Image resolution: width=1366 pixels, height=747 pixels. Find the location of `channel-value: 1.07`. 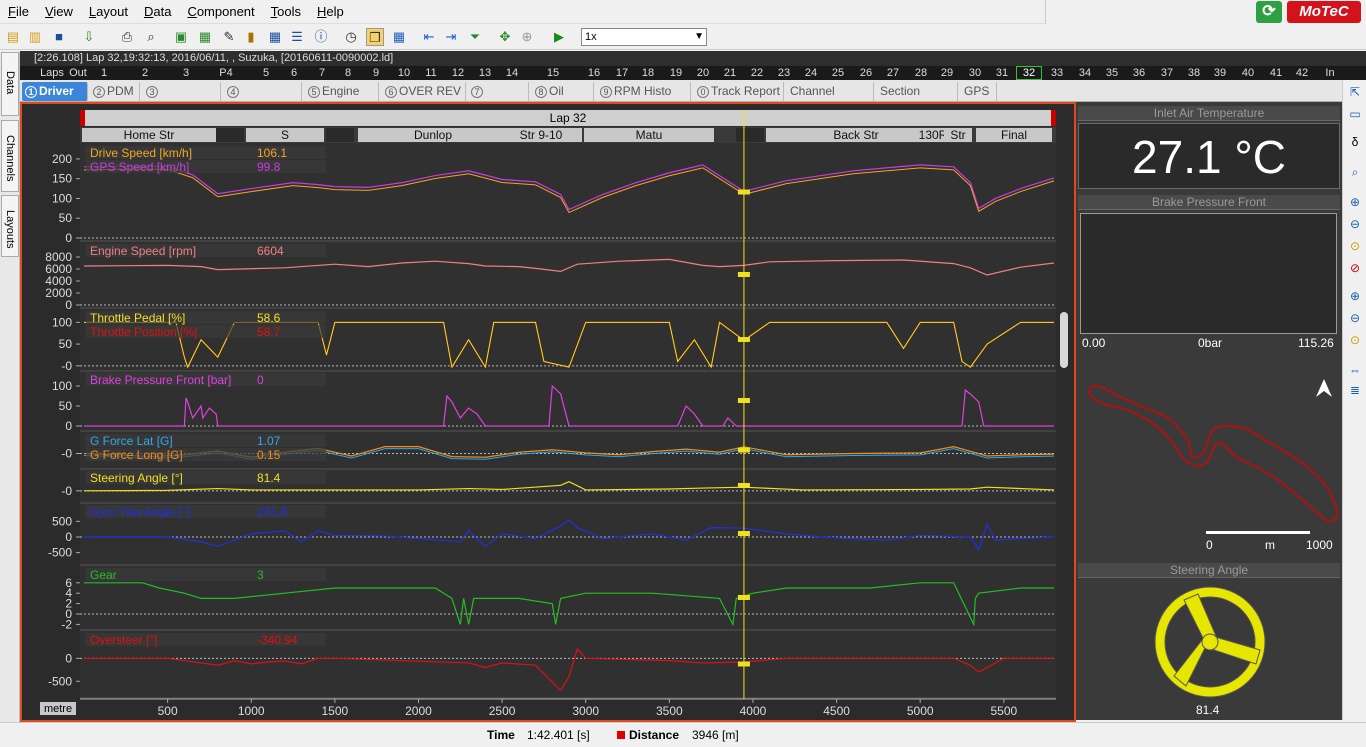

channel-value: 1.07 is located at coordinates (269, 441).